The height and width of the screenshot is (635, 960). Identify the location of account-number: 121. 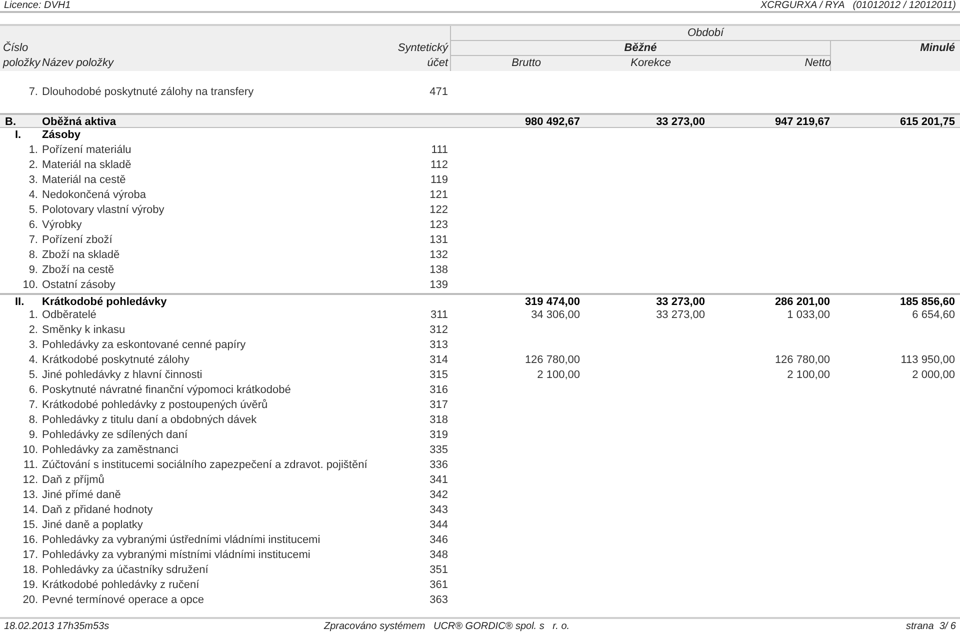
(438, 195).